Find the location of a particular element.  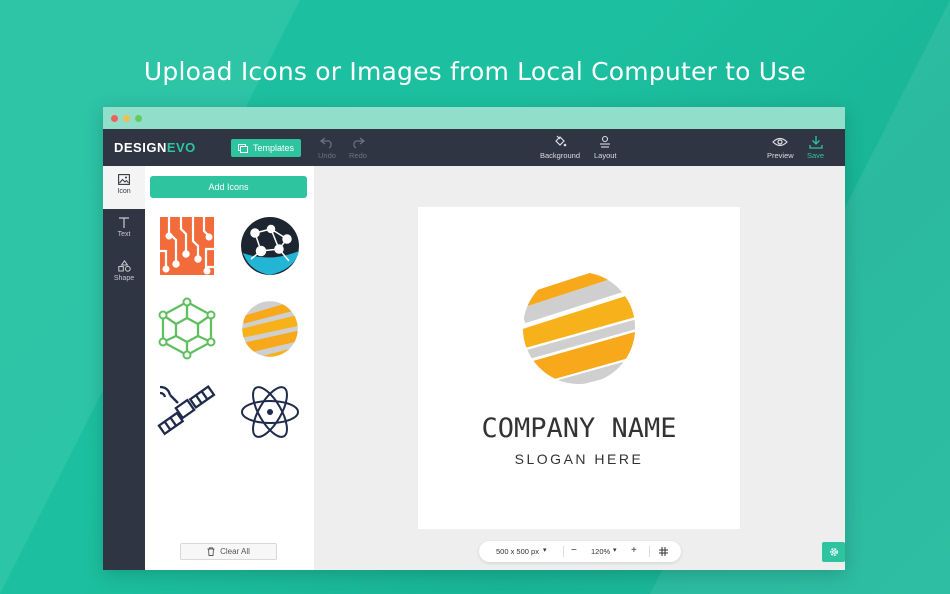

hexagon-molecule-icon is located at coordinates (187, 328).